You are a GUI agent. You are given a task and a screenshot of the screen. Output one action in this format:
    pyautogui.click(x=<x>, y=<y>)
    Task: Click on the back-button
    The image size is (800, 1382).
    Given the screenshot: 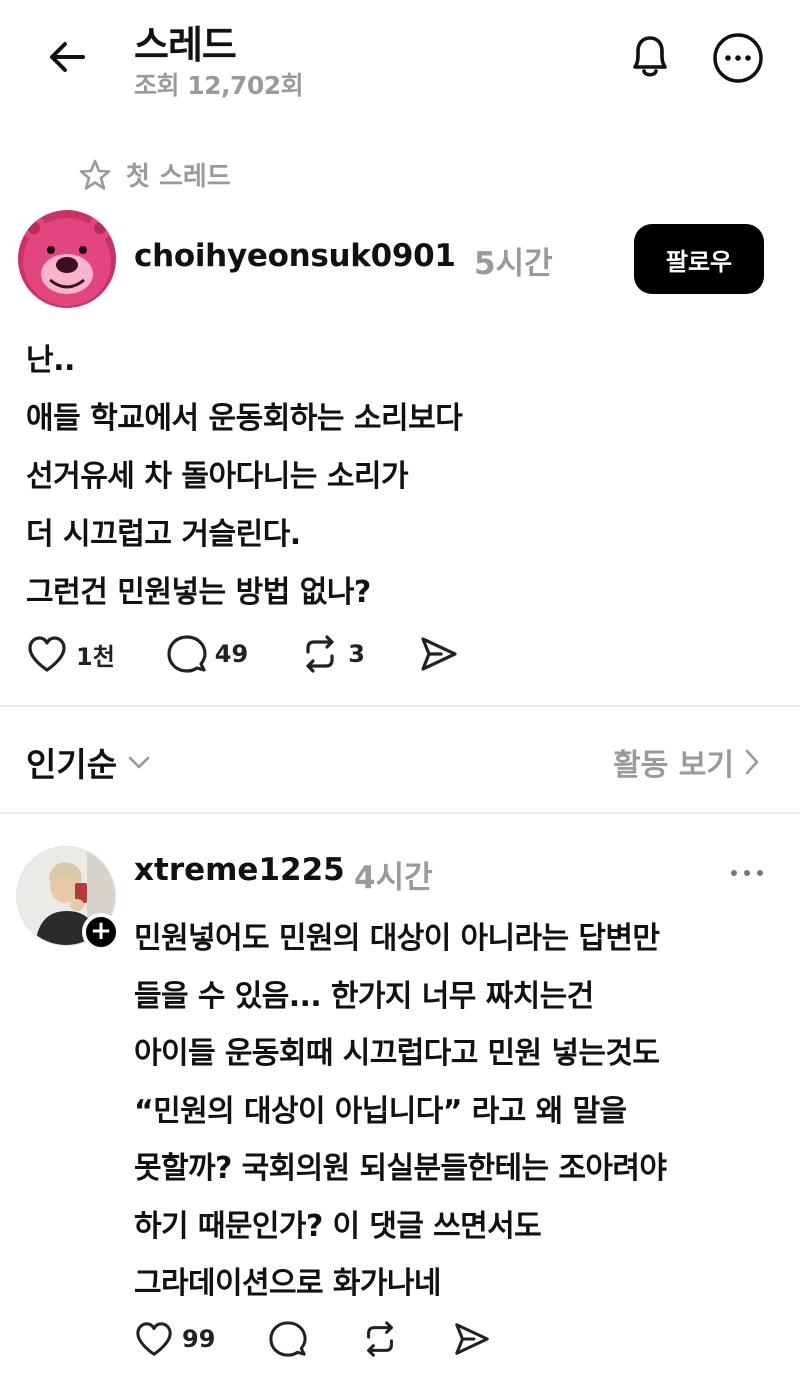 What is the action you would take?
    pyautogui.click(x=67, y=57)
    